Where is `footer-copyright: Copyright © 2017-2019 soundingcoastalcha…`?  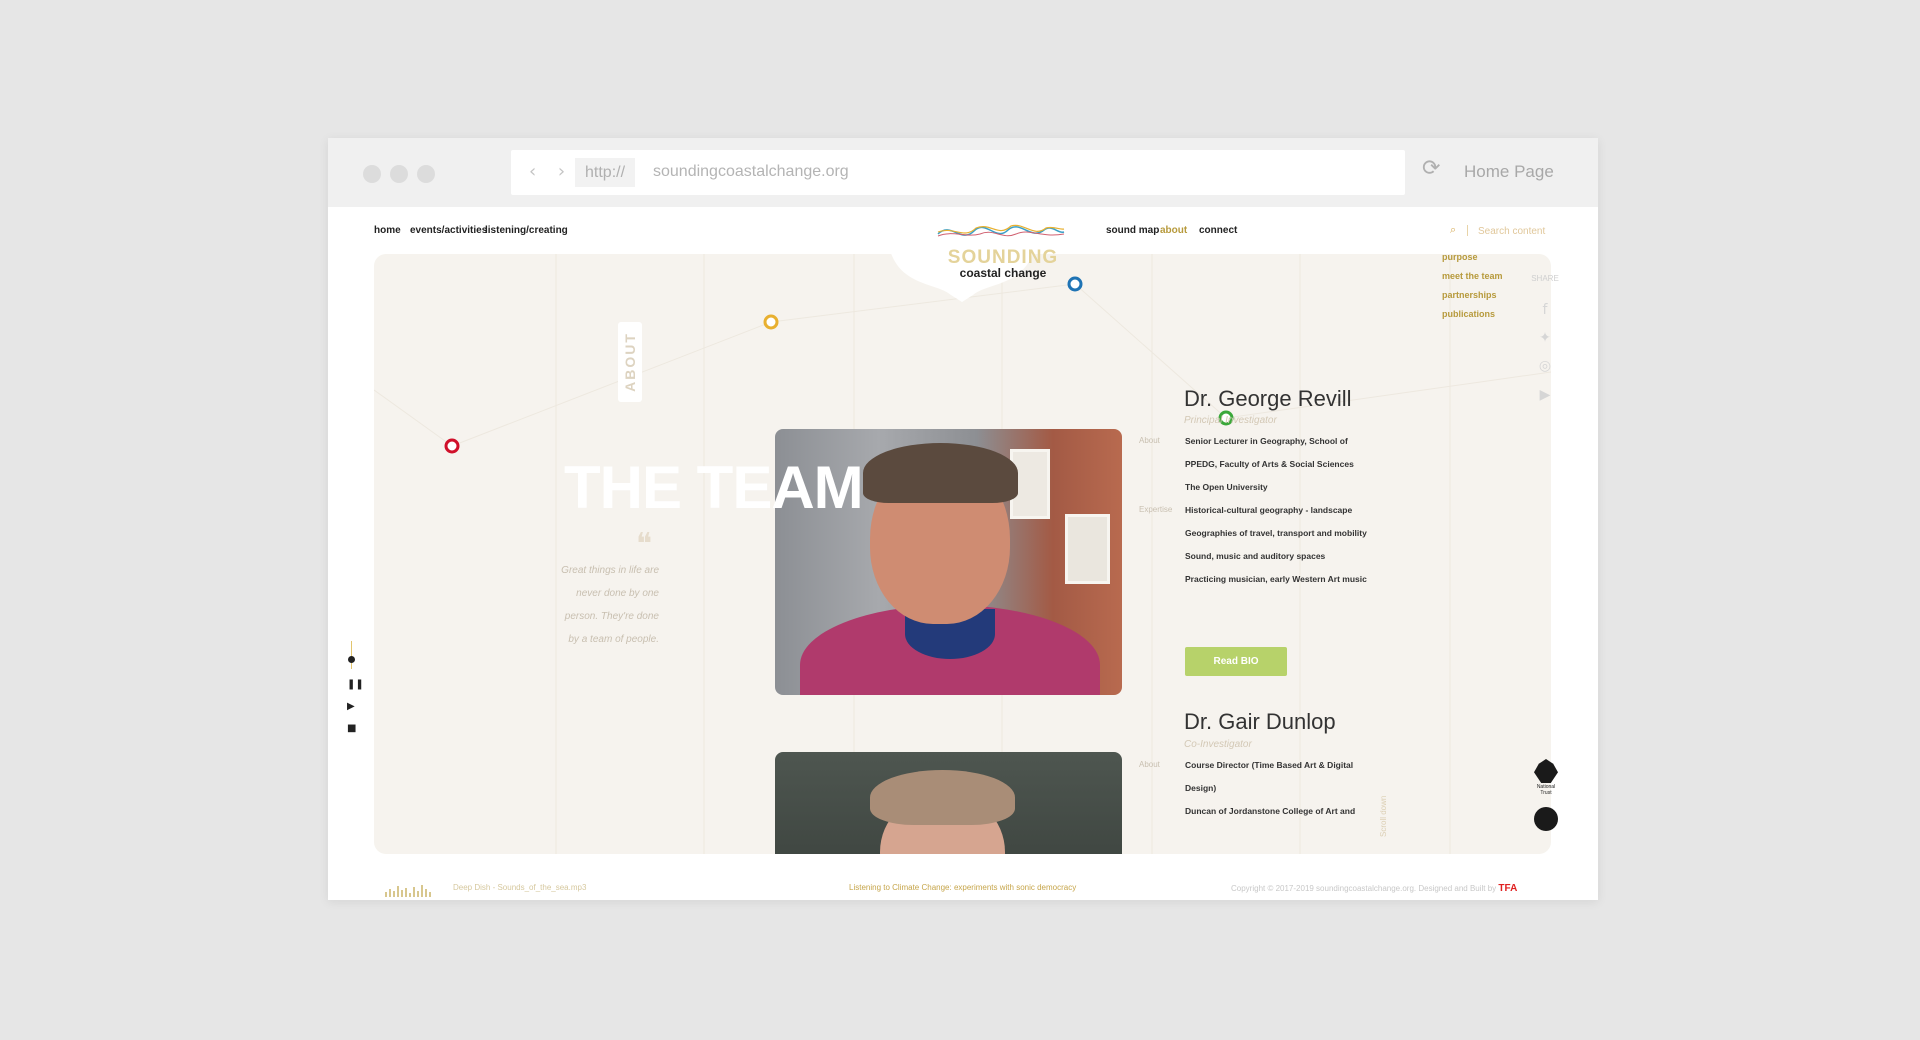 footer-copyright: Copyright © 2017-2019 soundingcoastalcha… is located at coordinates (1374, 888).